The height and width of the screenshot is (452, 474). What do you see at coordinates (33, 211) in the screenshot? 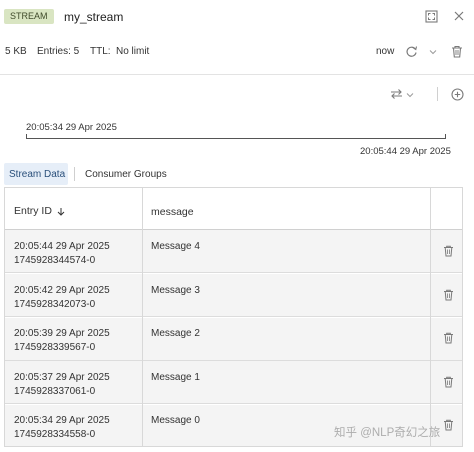
I see `column-header-entry-id-label: Entry ID` at bounding box center [33, 211].